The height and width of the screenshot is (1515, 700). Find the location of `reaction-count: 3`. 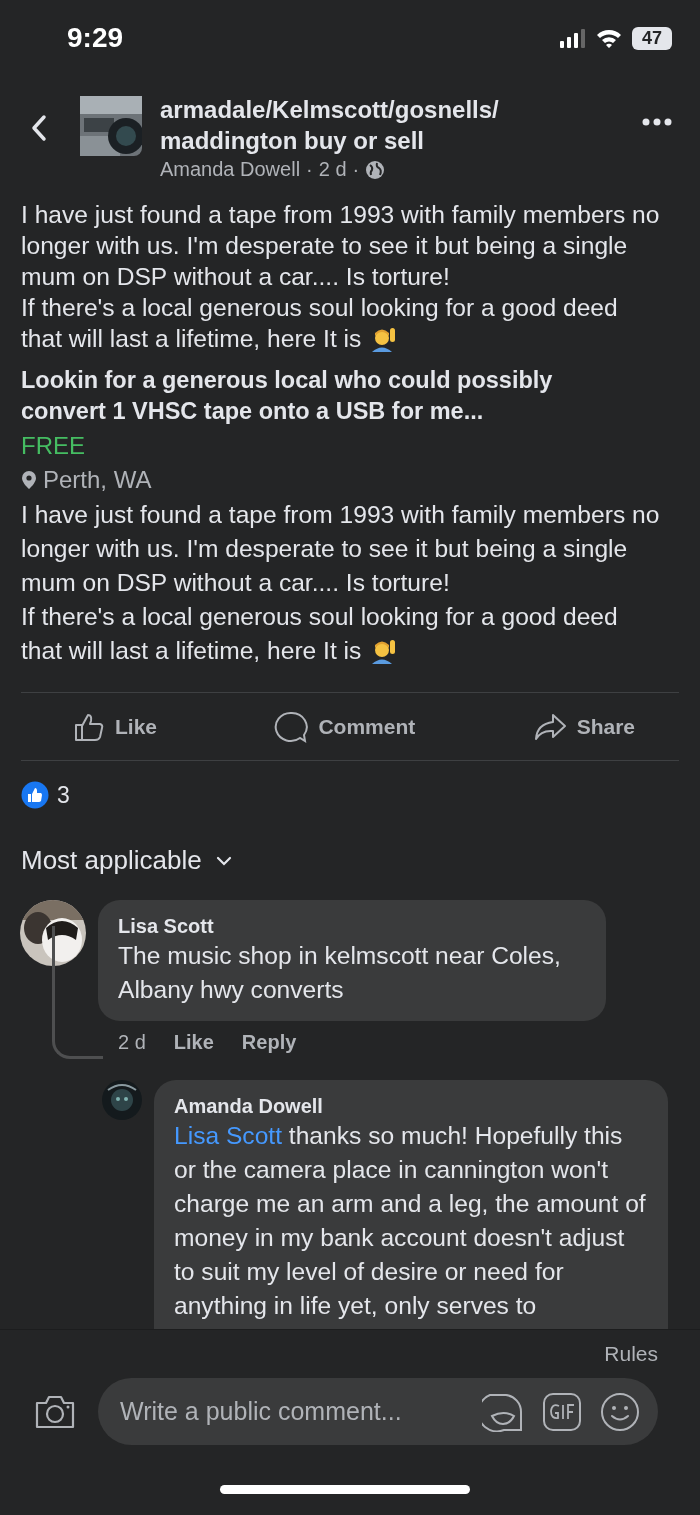

reaction-count: 3 is located at coordinates (63, 795).